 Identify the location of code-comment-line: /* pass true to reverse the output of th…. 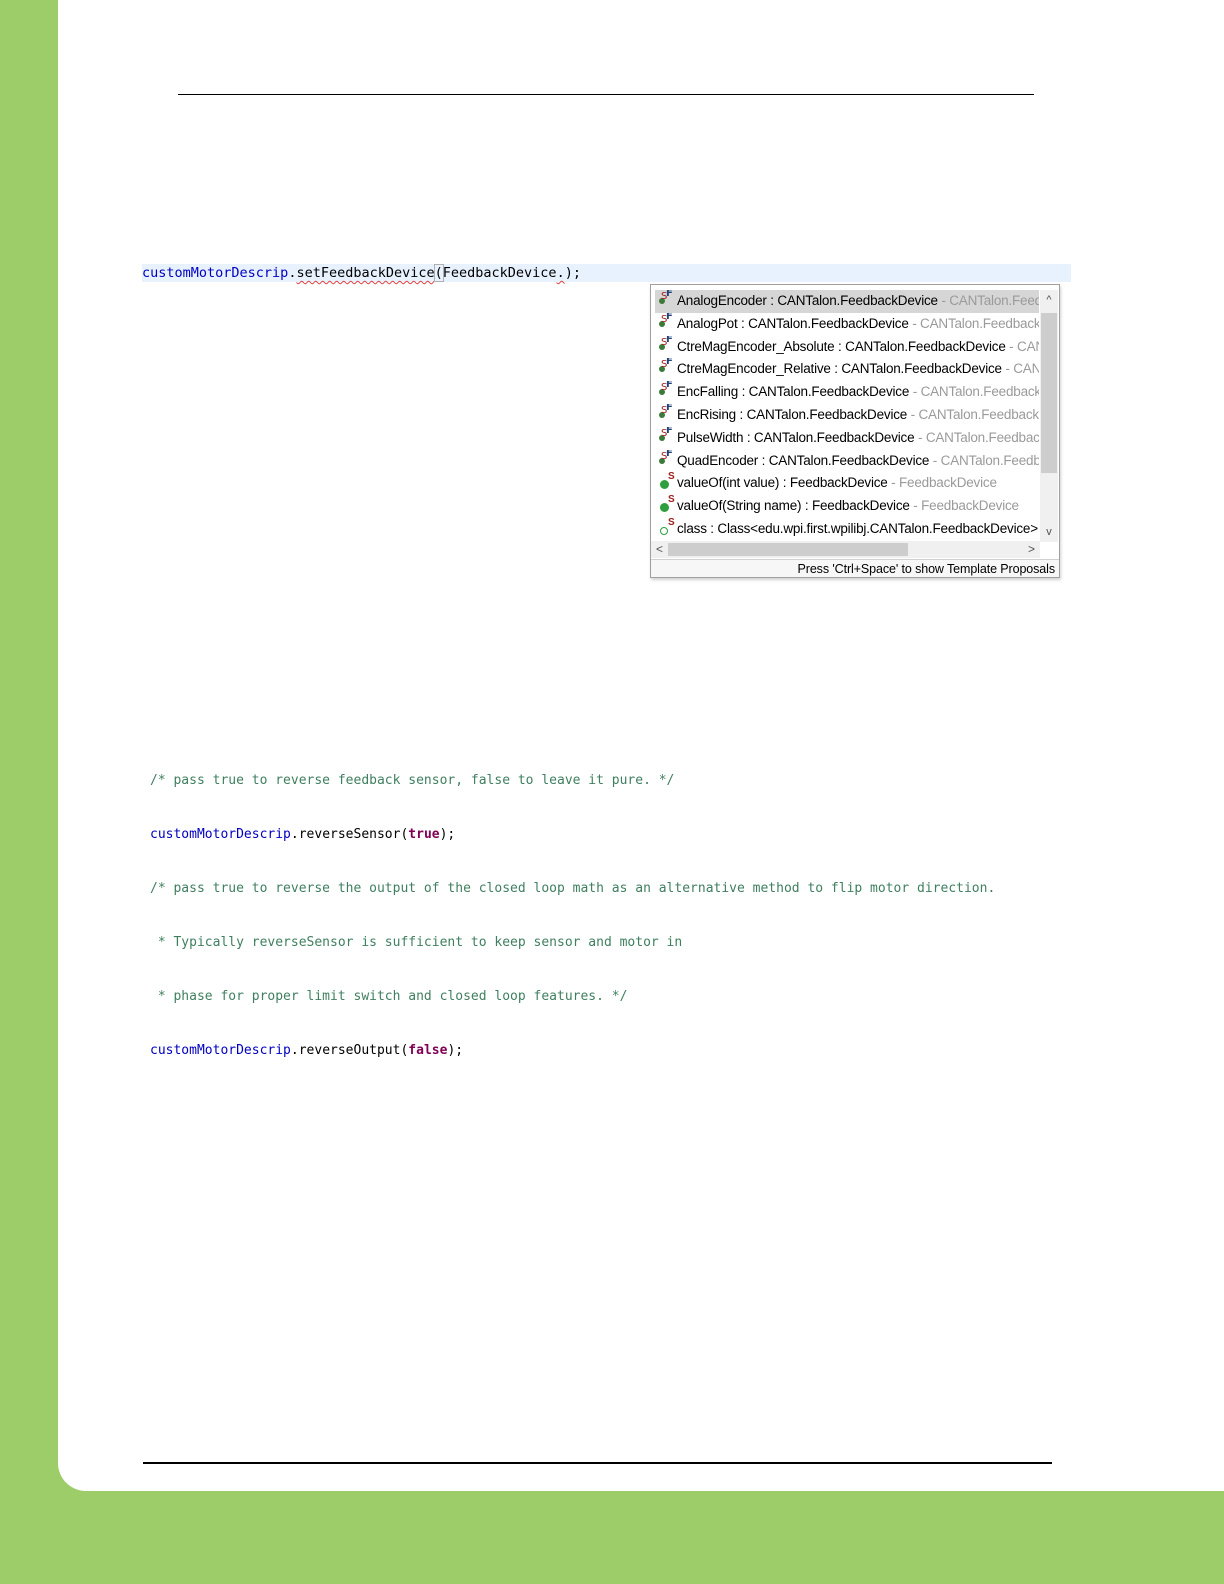
(573, 888).